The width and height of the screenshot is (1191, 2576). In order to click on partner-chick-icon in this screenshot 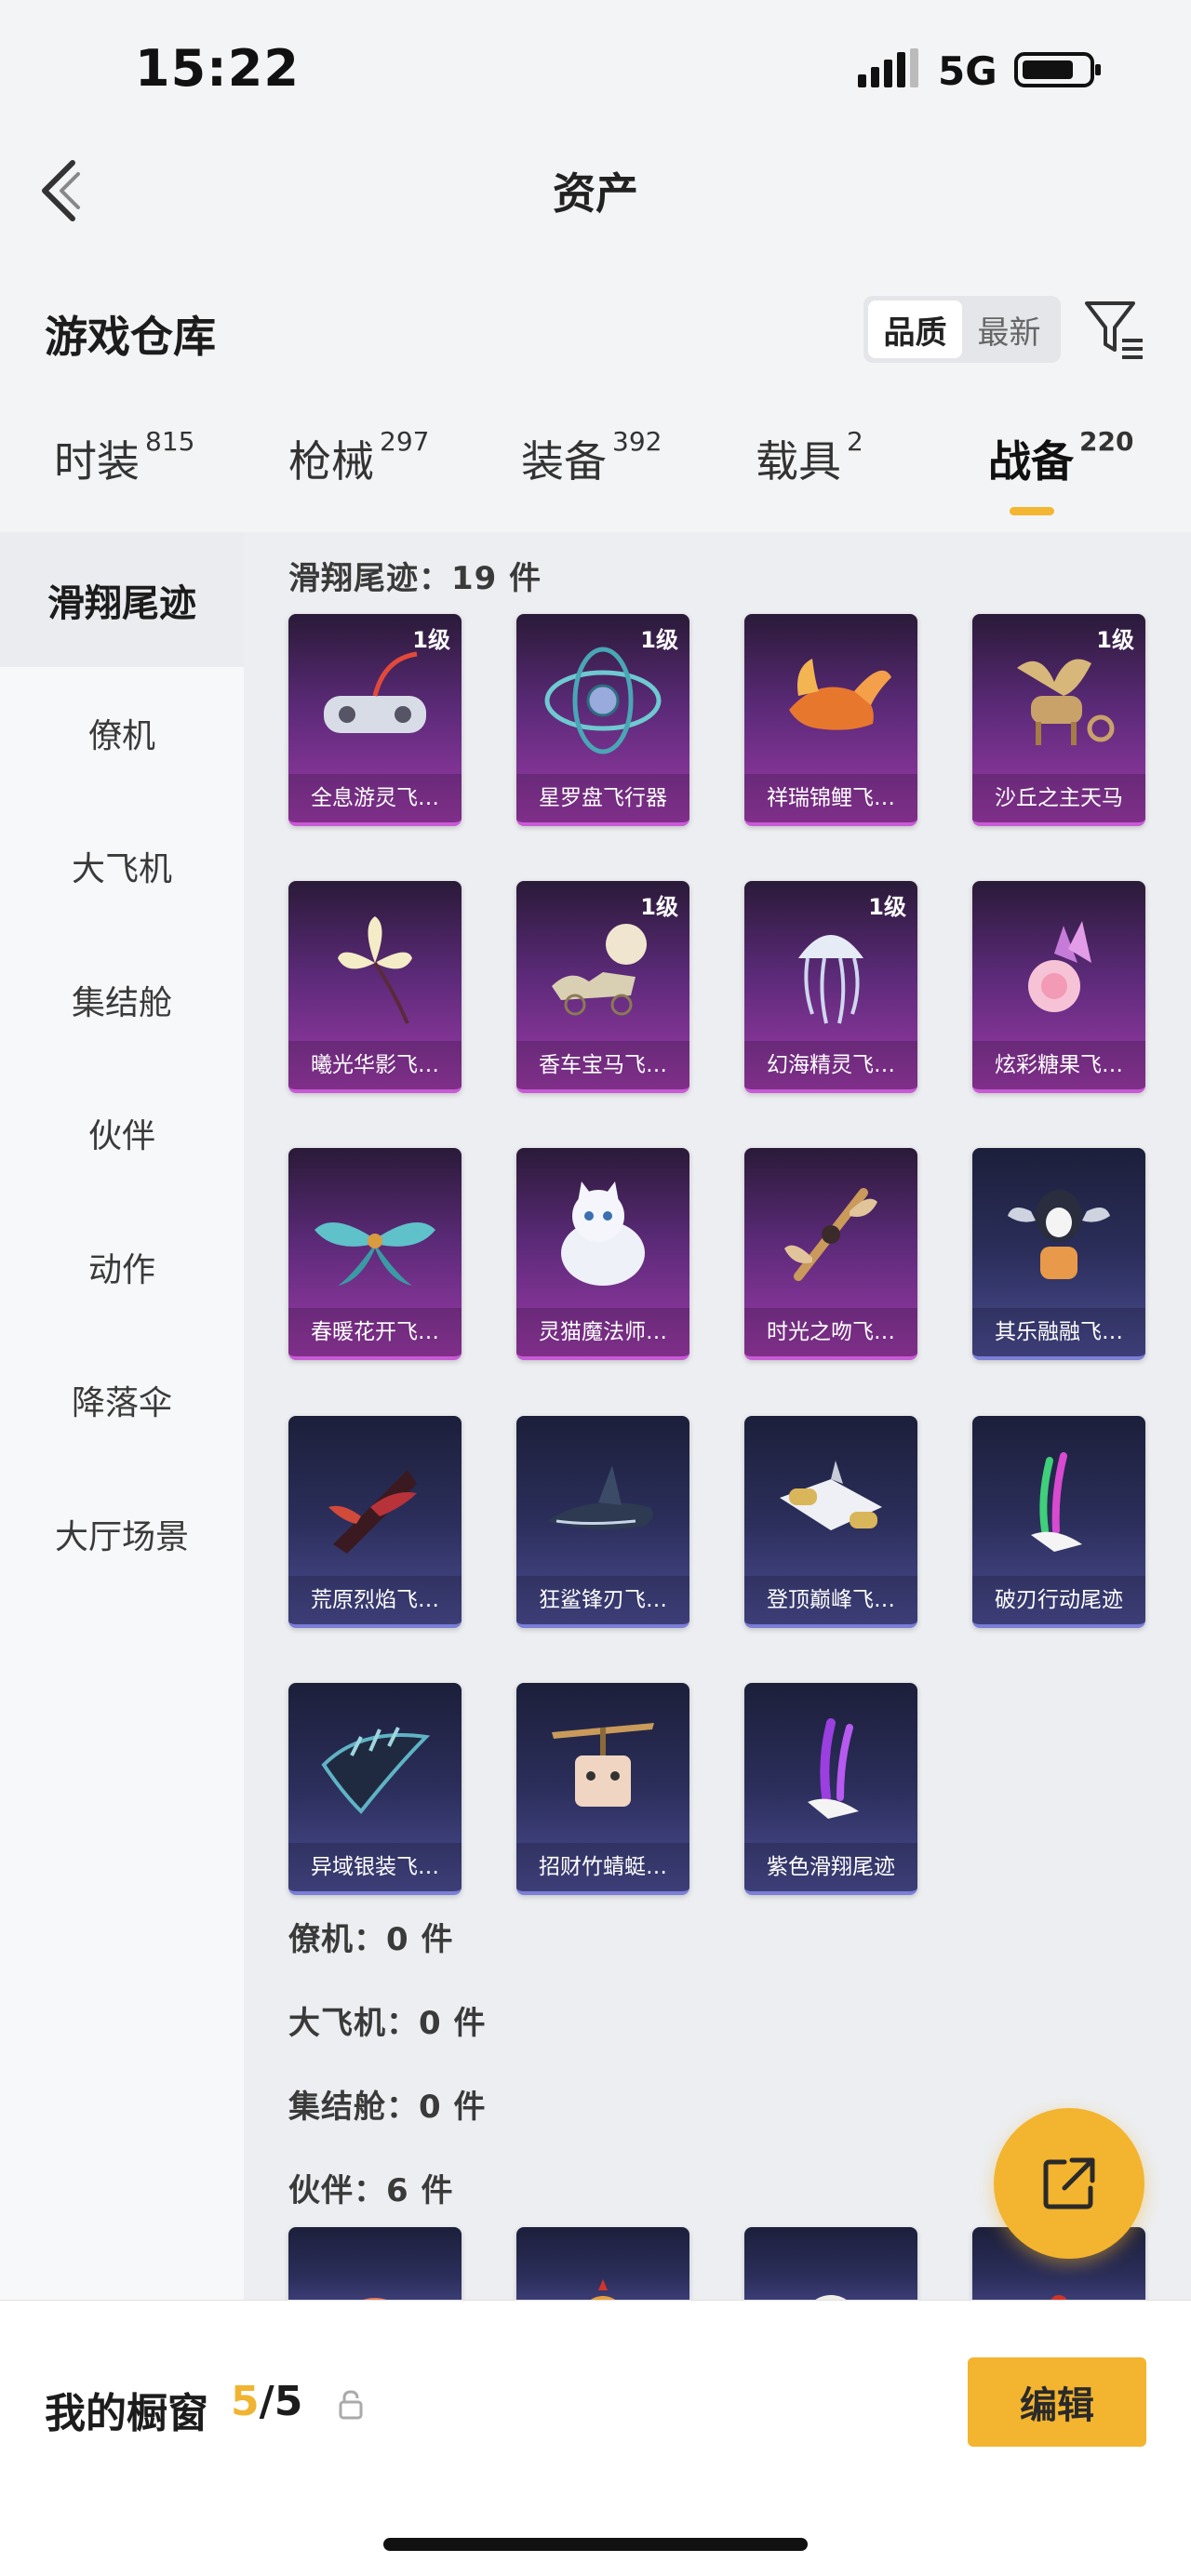, I will do `click(603, 2289)`.